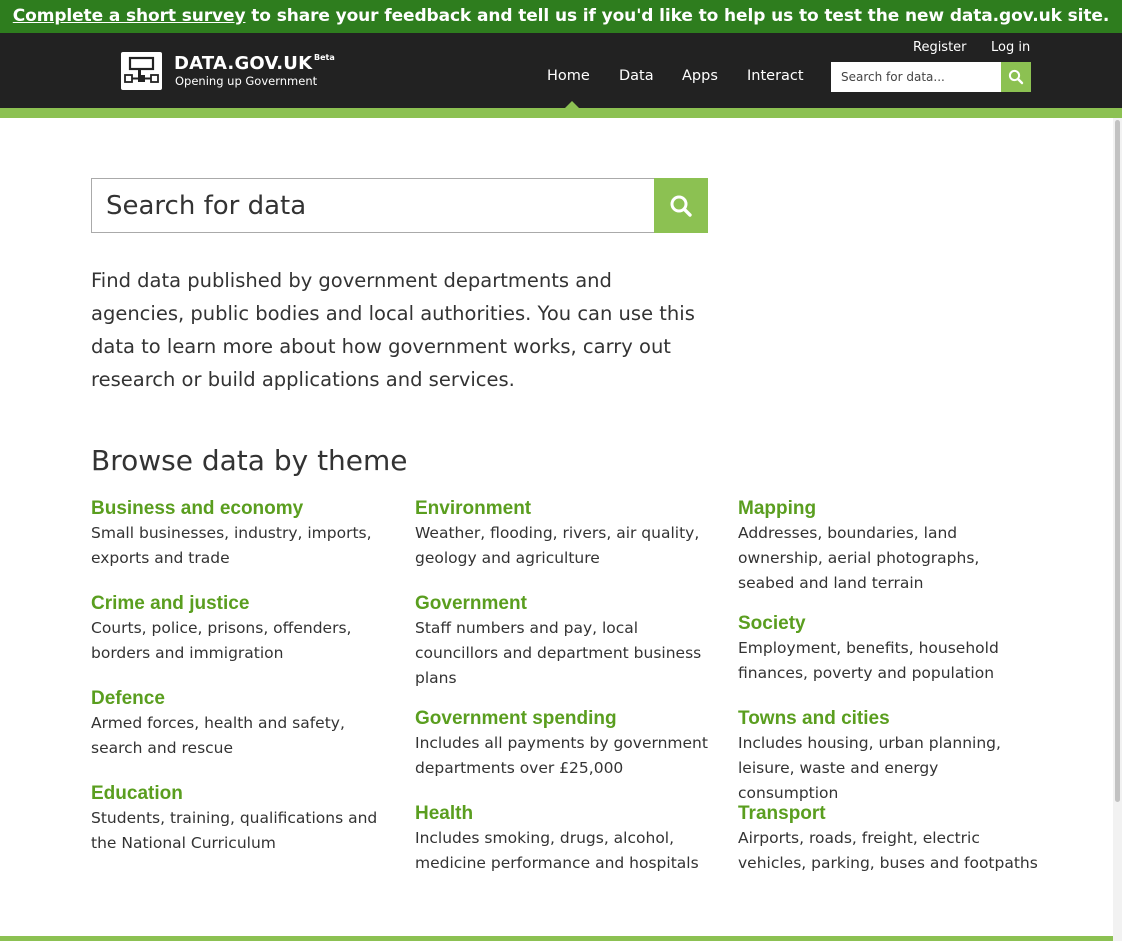  I want to click on site-logo, so click(141, 71).